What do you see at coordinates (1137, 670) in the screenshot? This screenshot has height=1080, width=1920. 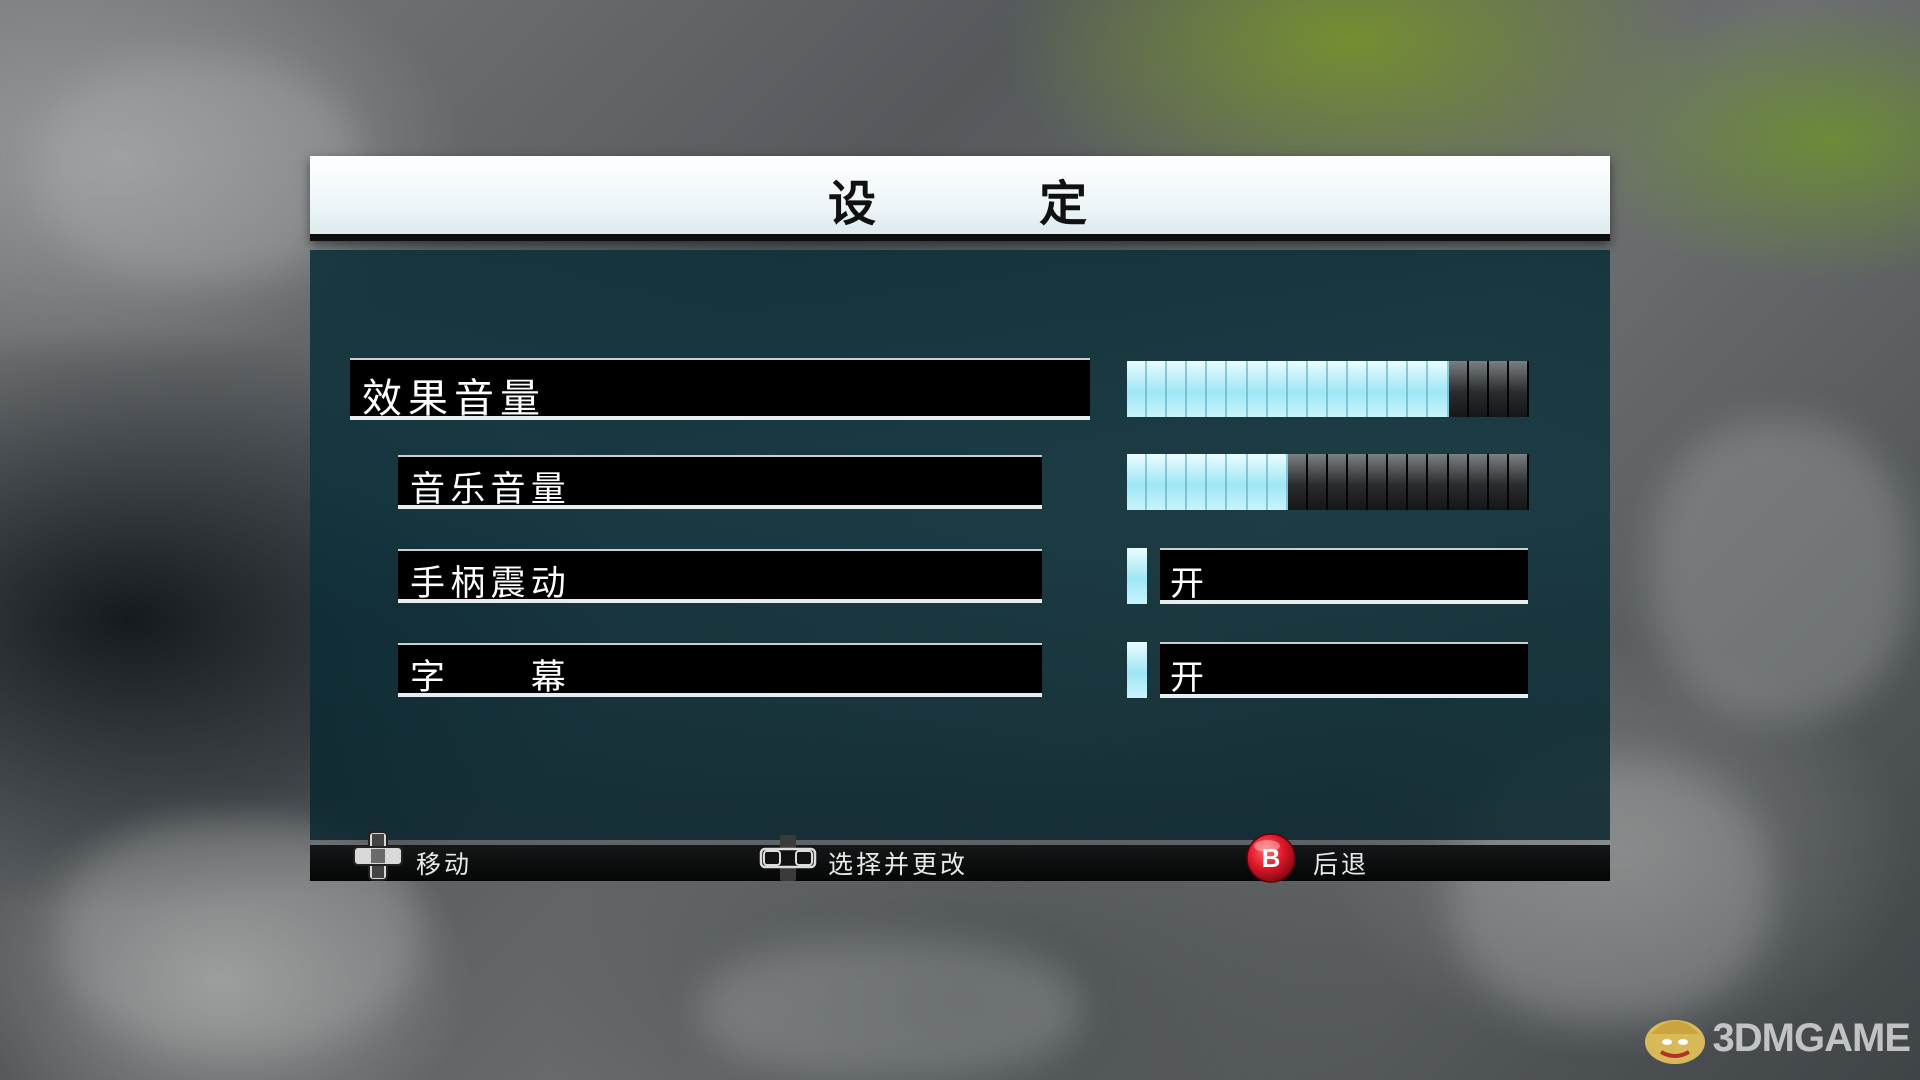 I see `subtitles-indicator` at bounding box center [1137, 670].